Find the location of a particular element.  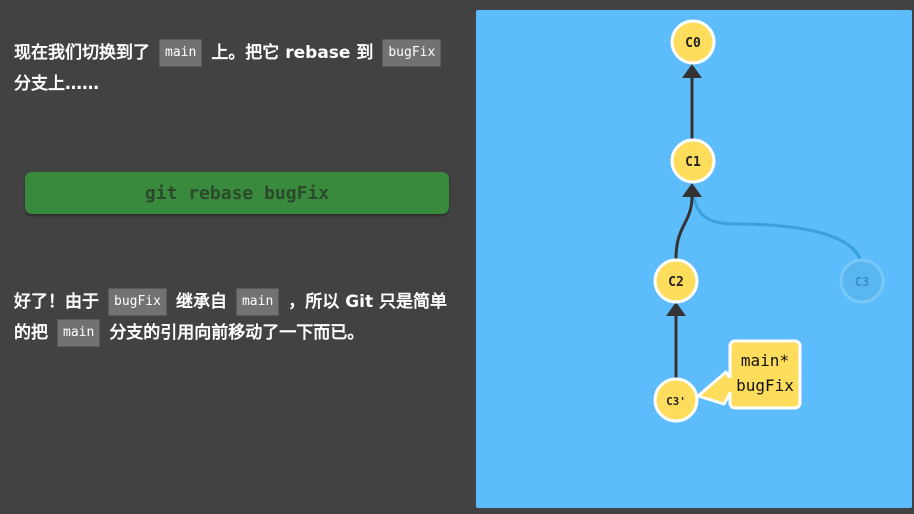

bold-term: rebase is located at coordinates (318, 53).